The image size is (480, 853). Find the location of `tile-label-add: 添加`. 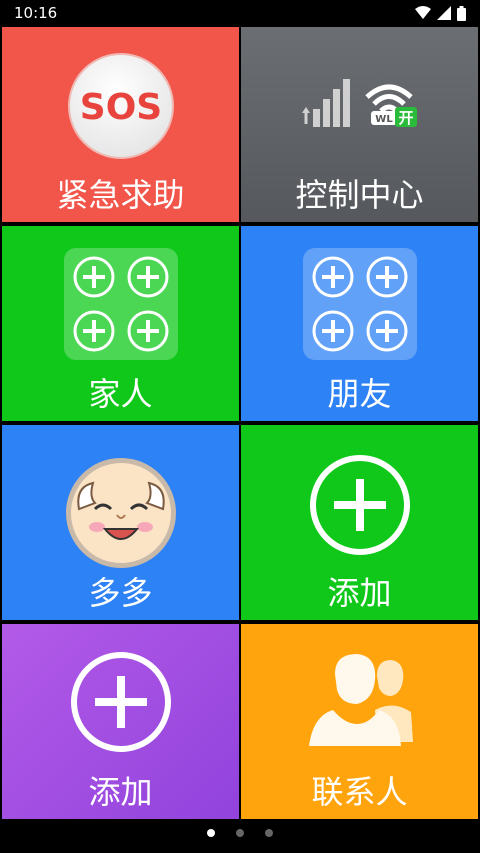

tile-label-add: 添加 is located at coordinates (359, 593).